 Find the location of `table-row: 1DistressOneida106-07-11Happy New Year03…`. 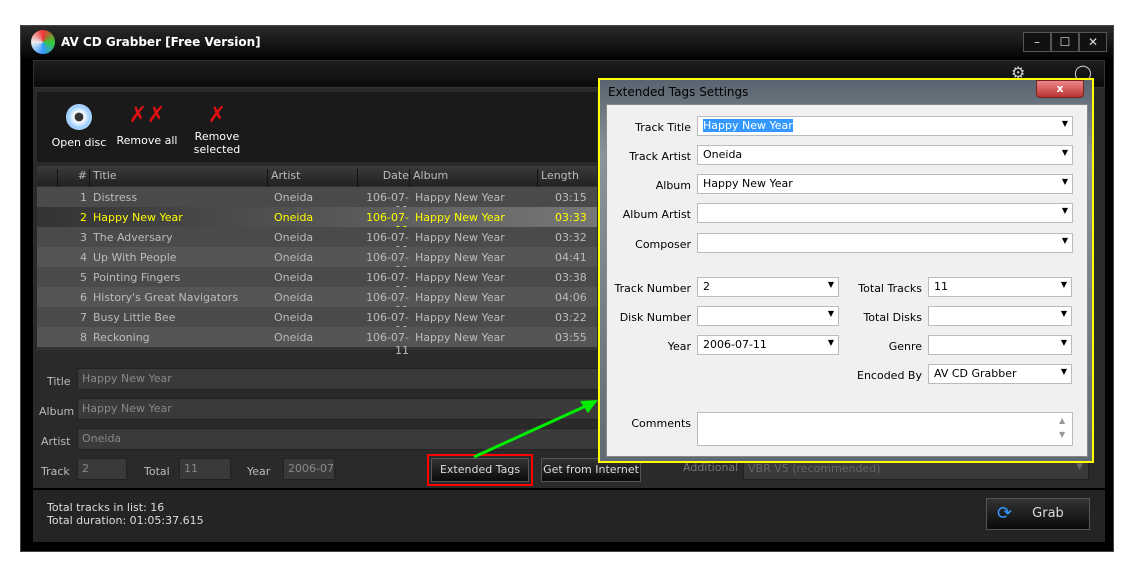

table-row: 1DistressOneida106-07-11Happy New Year03… is located at coordinates (317, 202).